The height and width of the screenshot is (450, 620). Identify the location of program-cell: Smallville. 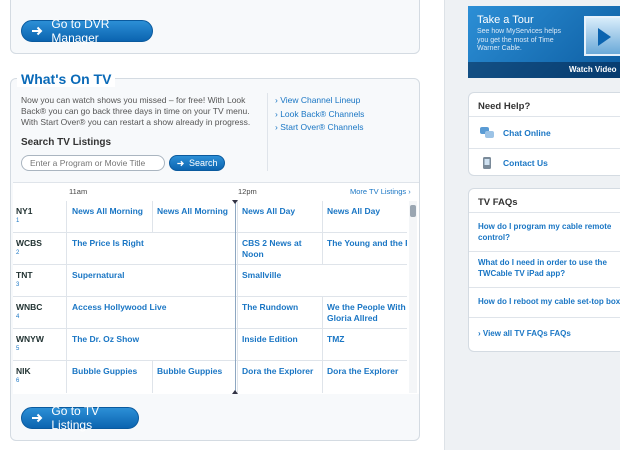
(322, 281).